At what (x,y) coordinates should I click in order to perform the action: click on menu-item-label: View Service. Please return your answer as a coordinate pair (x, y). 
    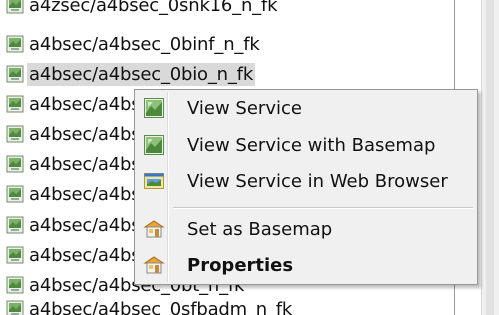
    Looking at the image, I should click on (244, 108).